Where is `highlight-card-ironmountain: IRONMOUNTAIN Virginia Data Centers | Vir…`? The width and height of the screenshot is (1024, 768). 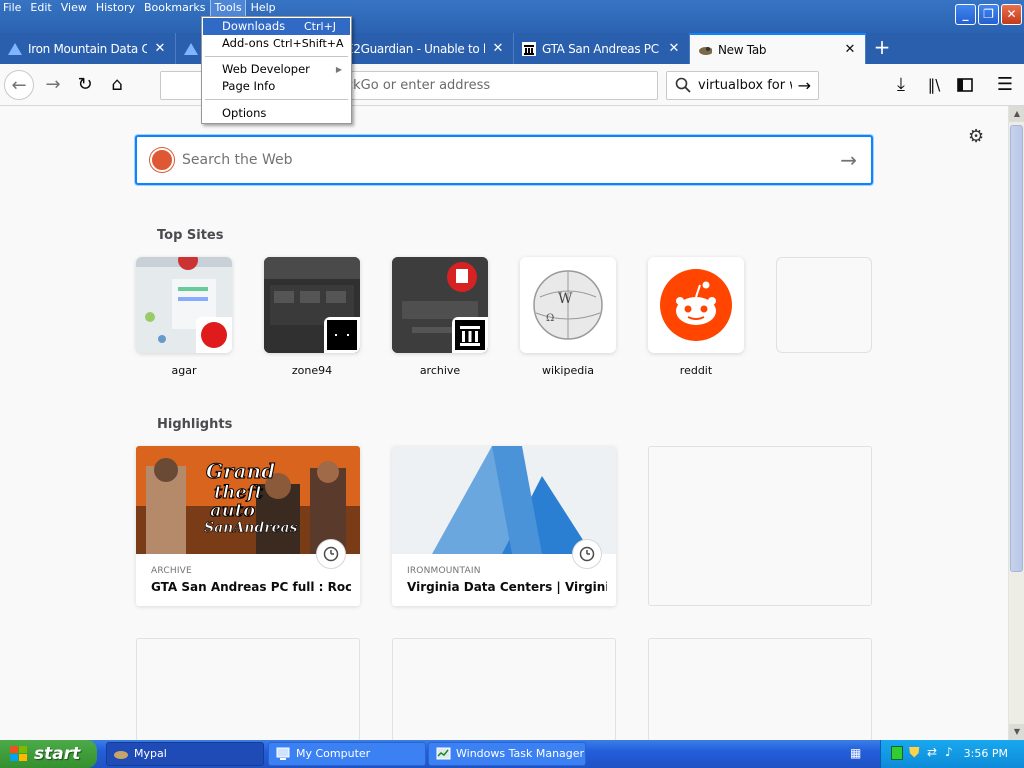 highlight-card-ironmountain: IRONMOUNTAIN Virginia Data Centers | Vir… is located at coordinates (504, 526).